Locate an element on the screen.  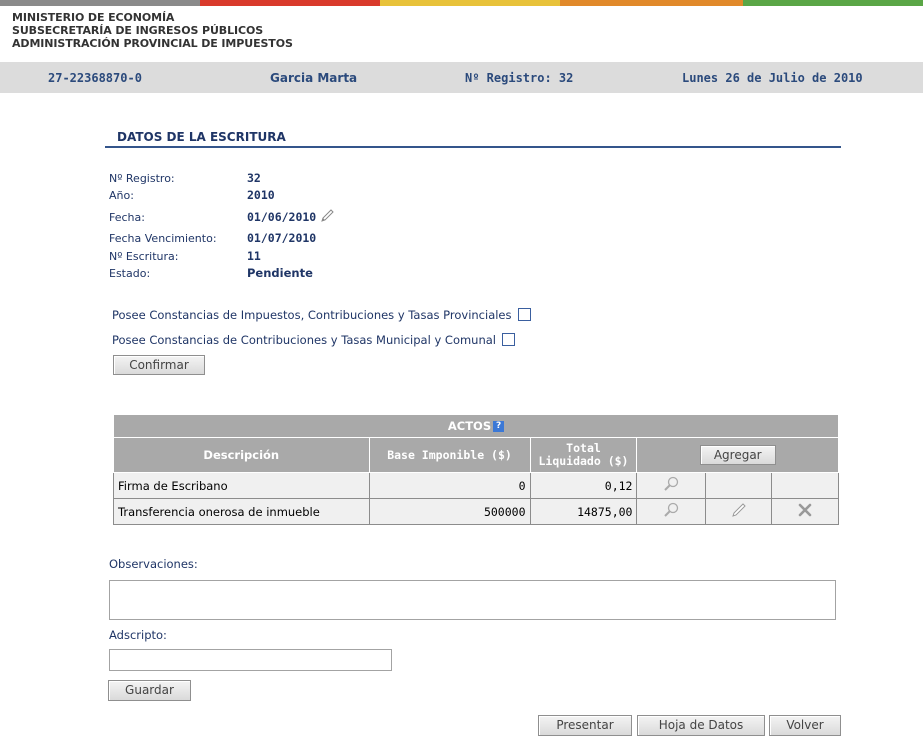
col-actions: Agregar is located at coordinates (737, 455).